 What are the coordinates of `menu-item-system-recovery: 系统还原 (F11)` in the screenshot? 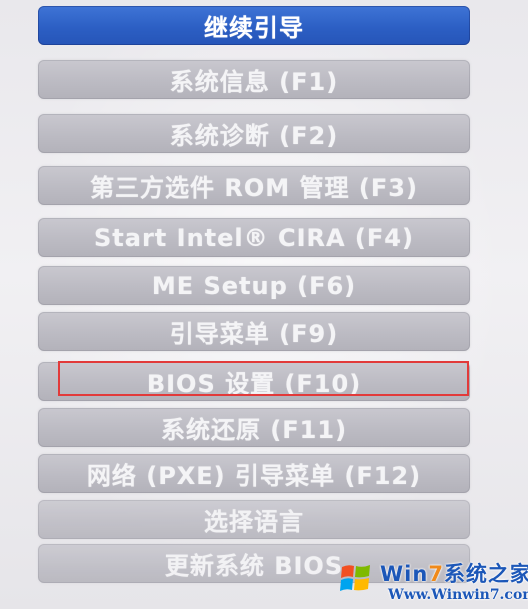 It's located at (254, 427).